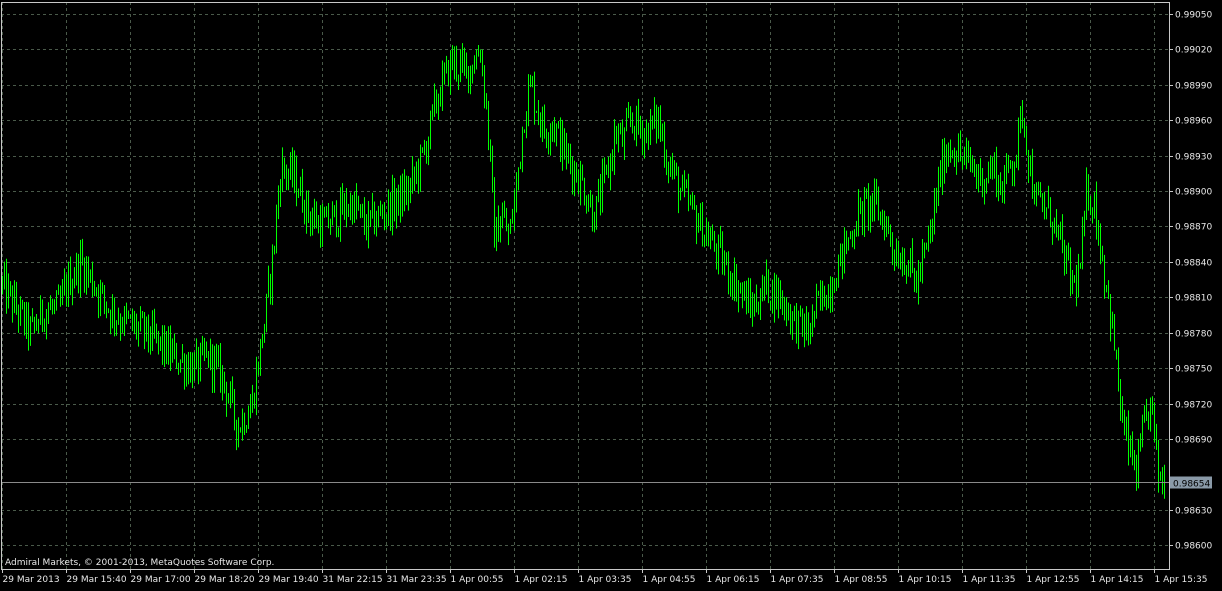 The image size is (1222, 591). Describe the element at coordinates (989, 580) in the screenshot. I see `time-tick-label: 1 Apr 11:35` at that location.